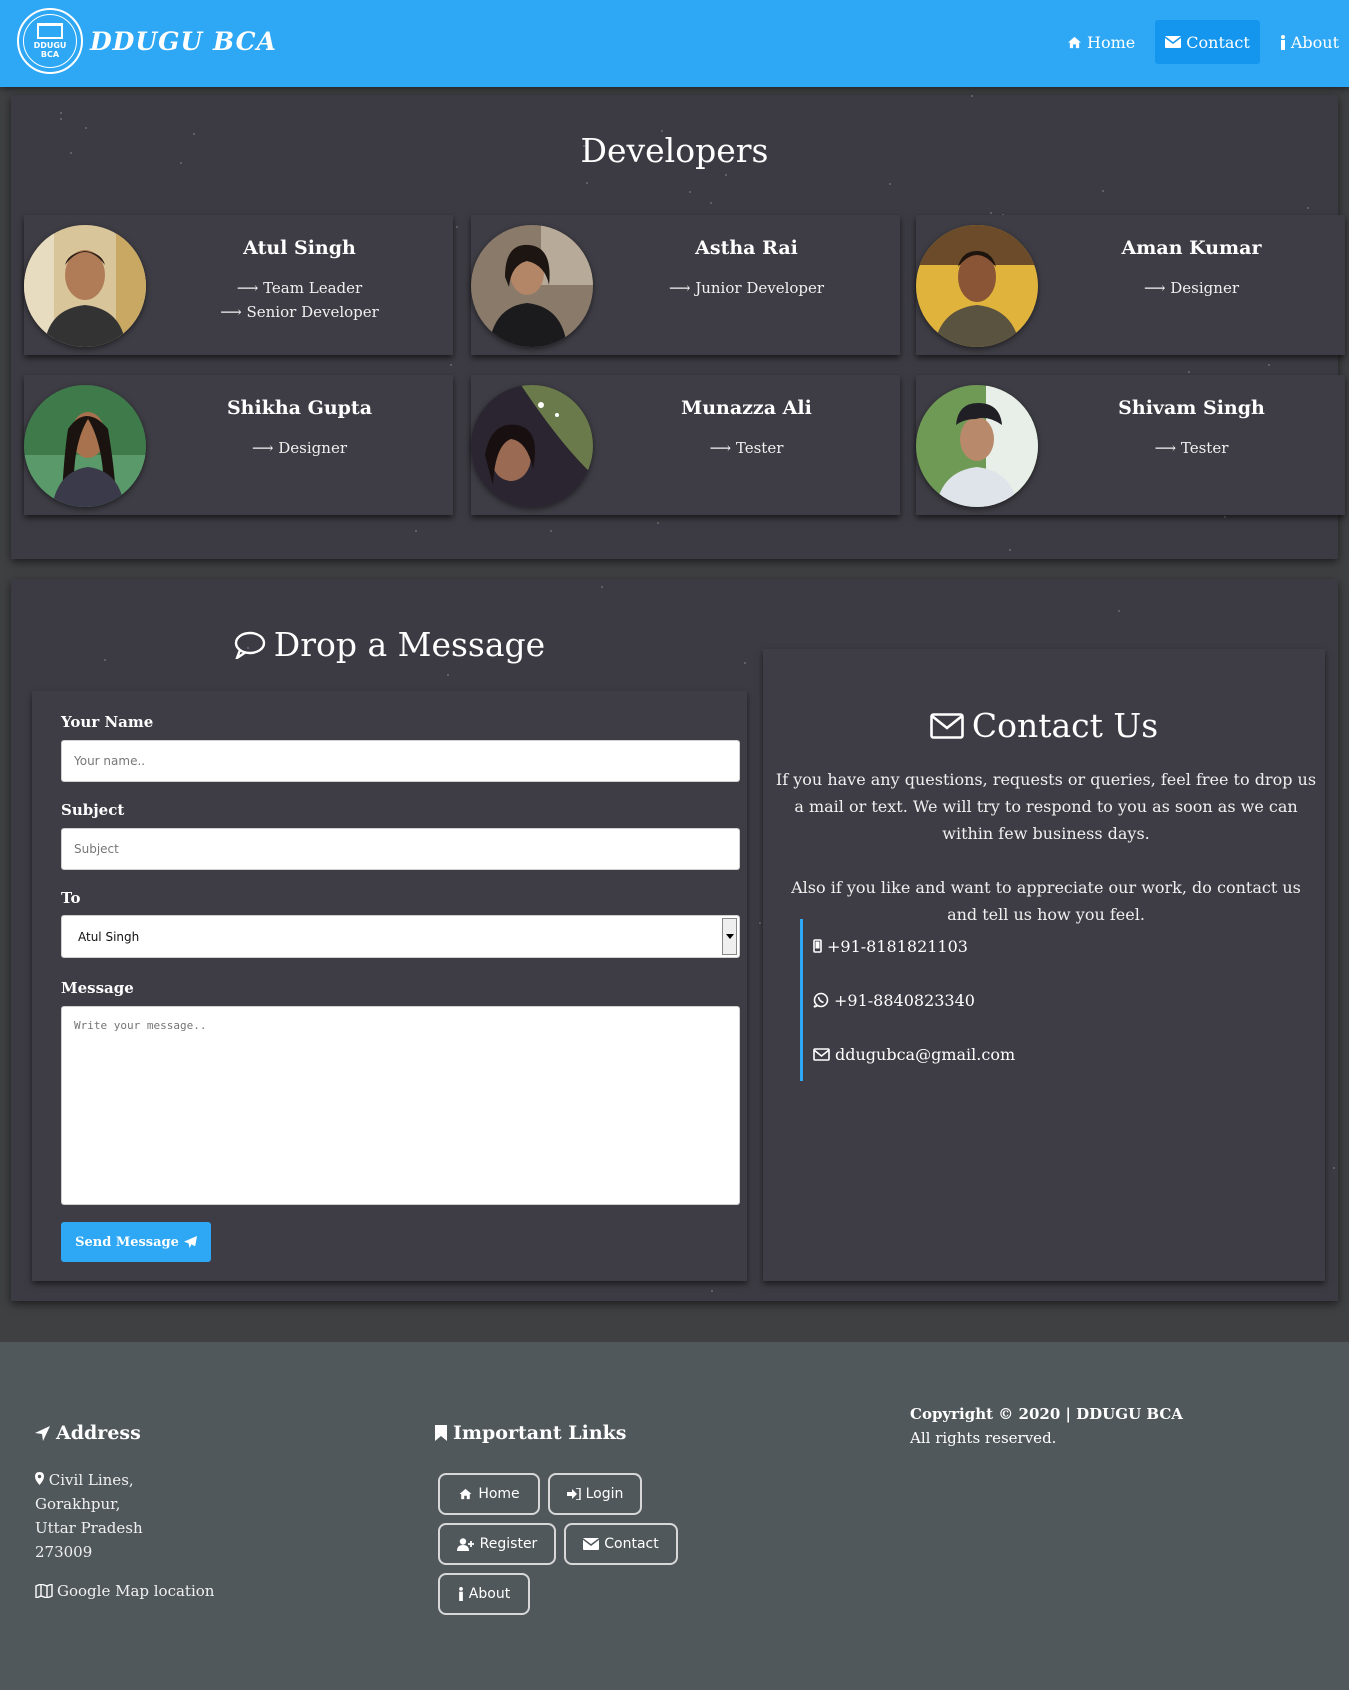 This screenshot has height=1690, width=1349. Describe the element at coordinates (400, 1105) in the screenshot. I see `message-textarea` at that location.